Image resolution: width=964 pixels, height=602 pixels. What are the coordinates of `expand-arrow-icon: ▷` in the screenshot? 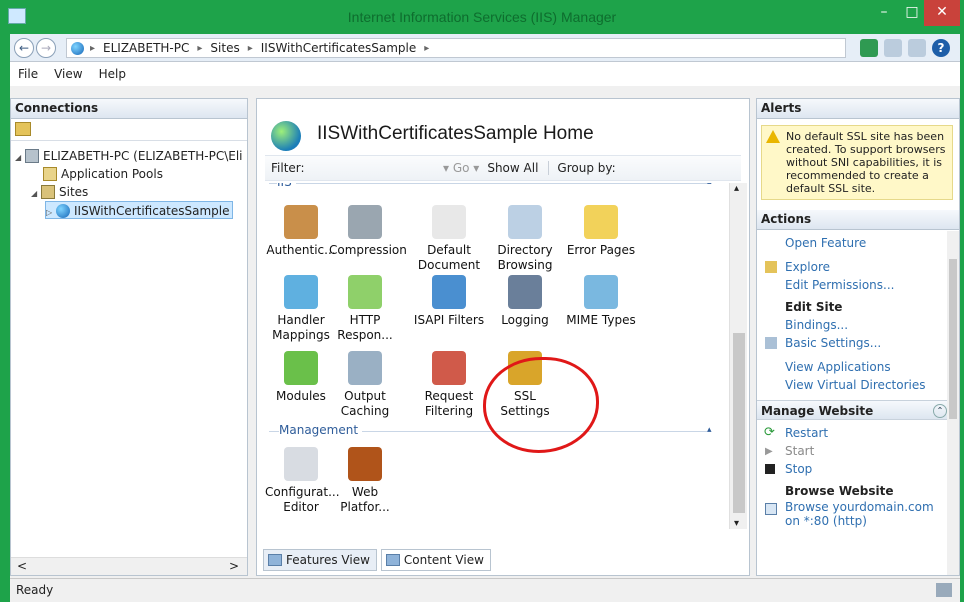 It's located at (51, 213).